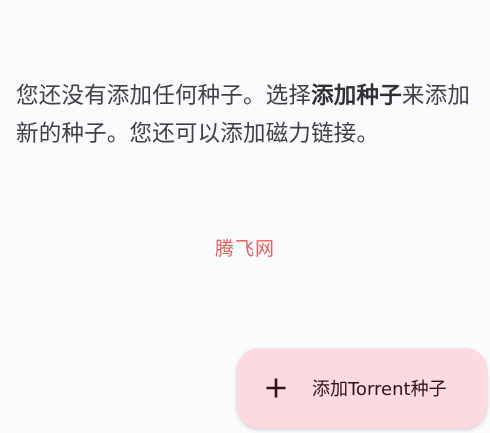 This screenshot has height=433, width=490. I want to click on plus-icon, so click(276, 388).